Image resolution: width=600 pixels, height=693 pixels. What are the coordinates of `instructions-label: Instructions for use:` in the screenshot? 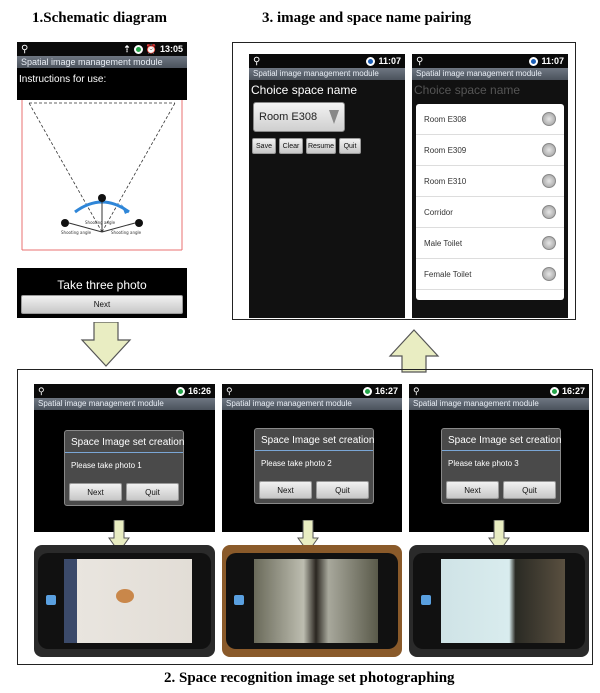 It's located at (63, 79).